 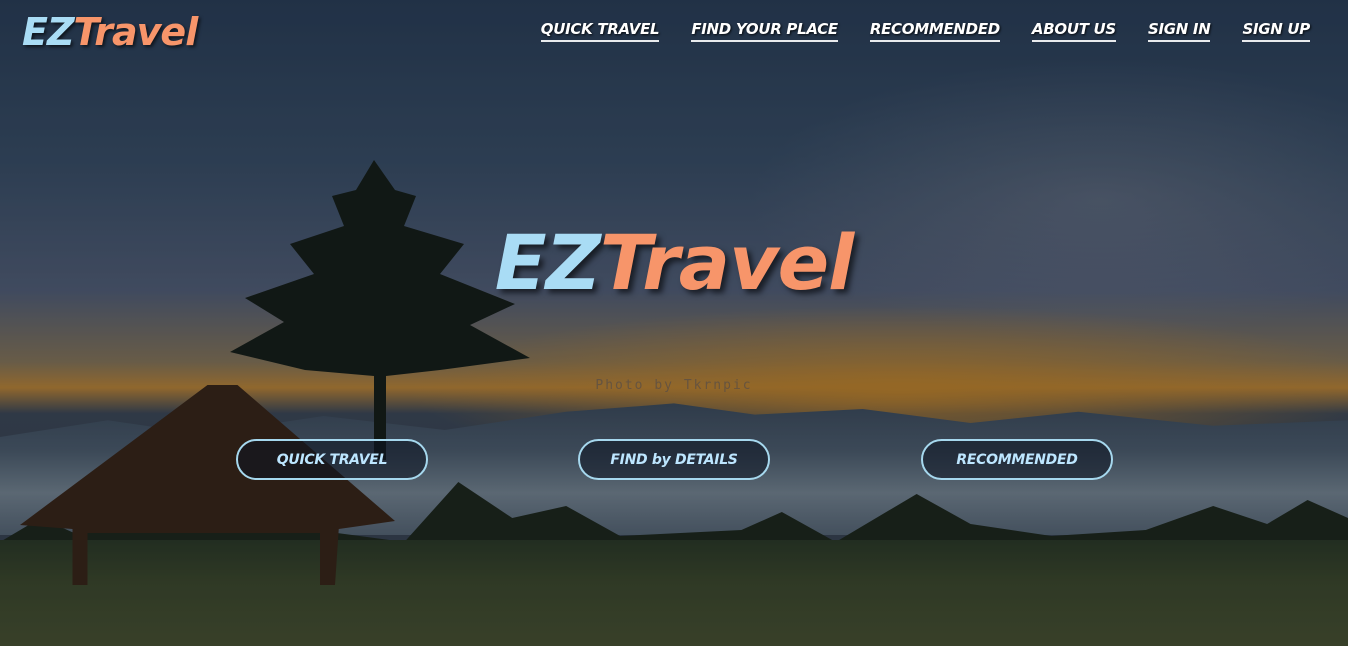 What do you see at coordinates (332, 459) in the screenshot?
I see `quick-travel-button: QUICK TRAVEL` at bounding box center [332, 459].